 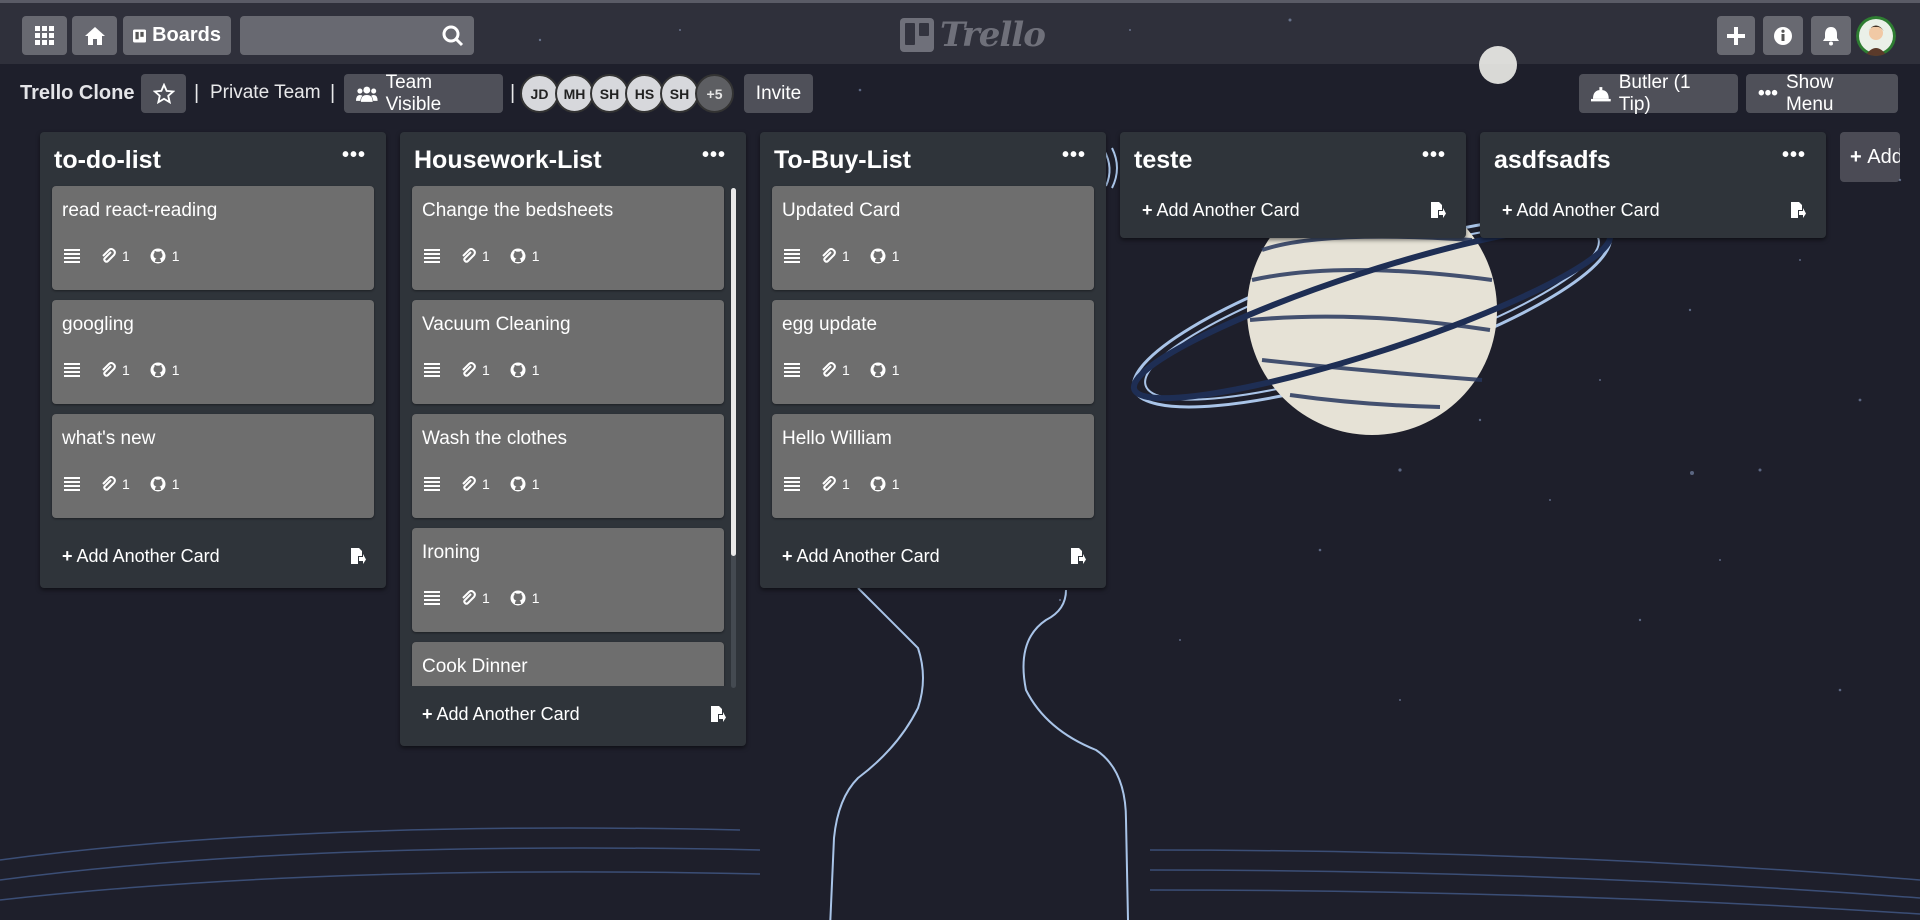 What do you see at coordinates (357, 35) in the screenshot?
I see `search-input` at bounding box center [357, 35].